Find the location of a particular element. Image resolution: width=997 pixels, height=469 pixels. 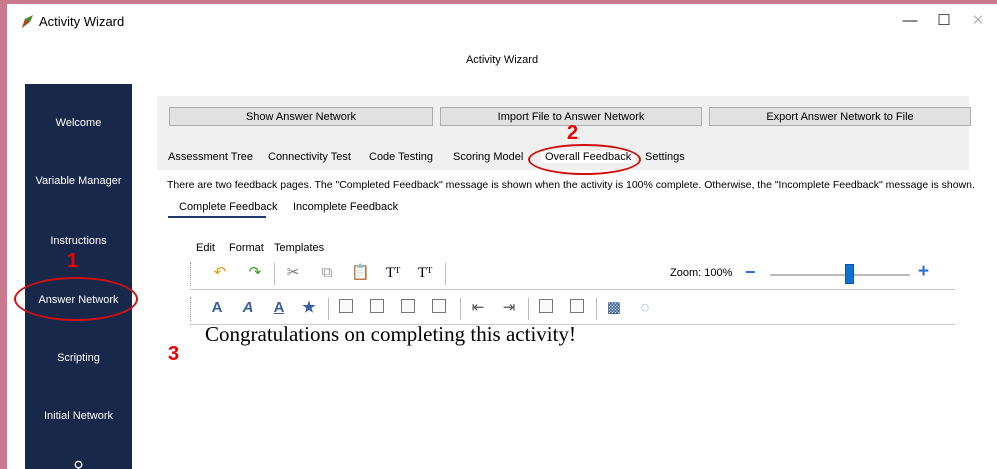

numbered-list-icon is located at coordinates (546, 308).